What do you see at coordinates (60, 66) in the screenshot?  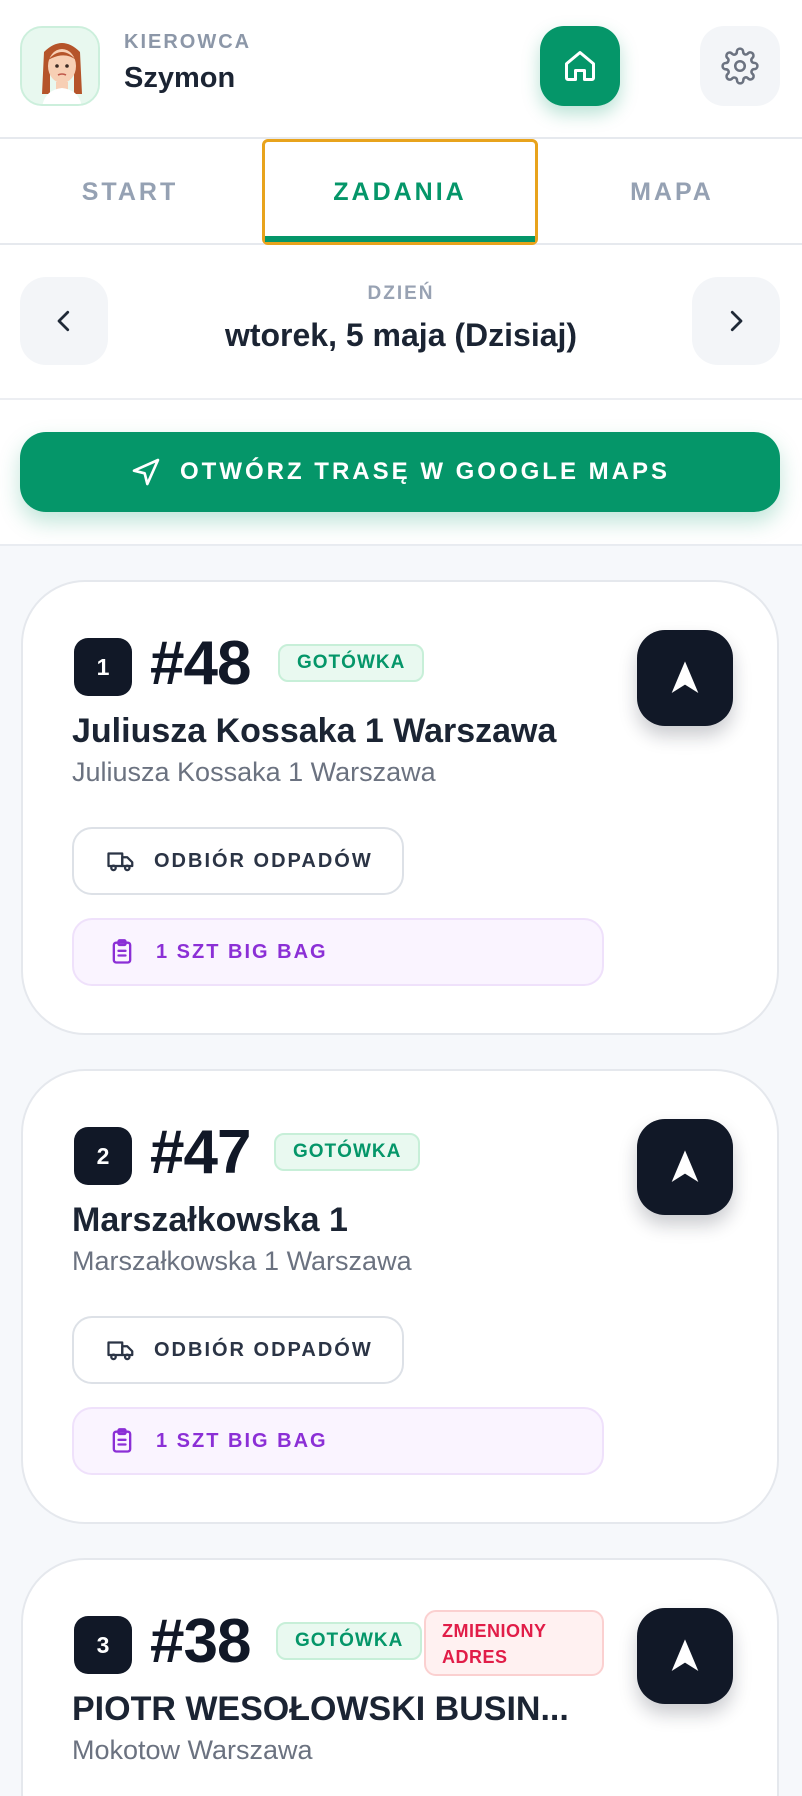 I see `driver-avatar` at bounding box center [60, 66].